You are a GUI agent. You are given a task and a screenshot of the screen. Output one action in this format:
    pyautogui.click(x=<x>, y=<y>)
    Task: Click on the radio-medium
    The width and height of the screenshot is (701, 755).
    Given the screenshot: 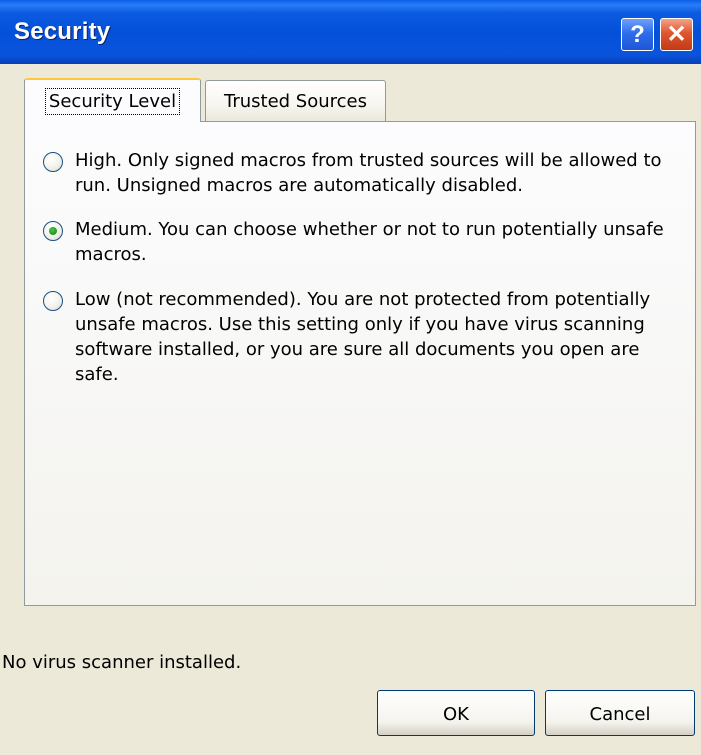 What is the action you would take?
    pyautogui.click(x=53, y=231)
    